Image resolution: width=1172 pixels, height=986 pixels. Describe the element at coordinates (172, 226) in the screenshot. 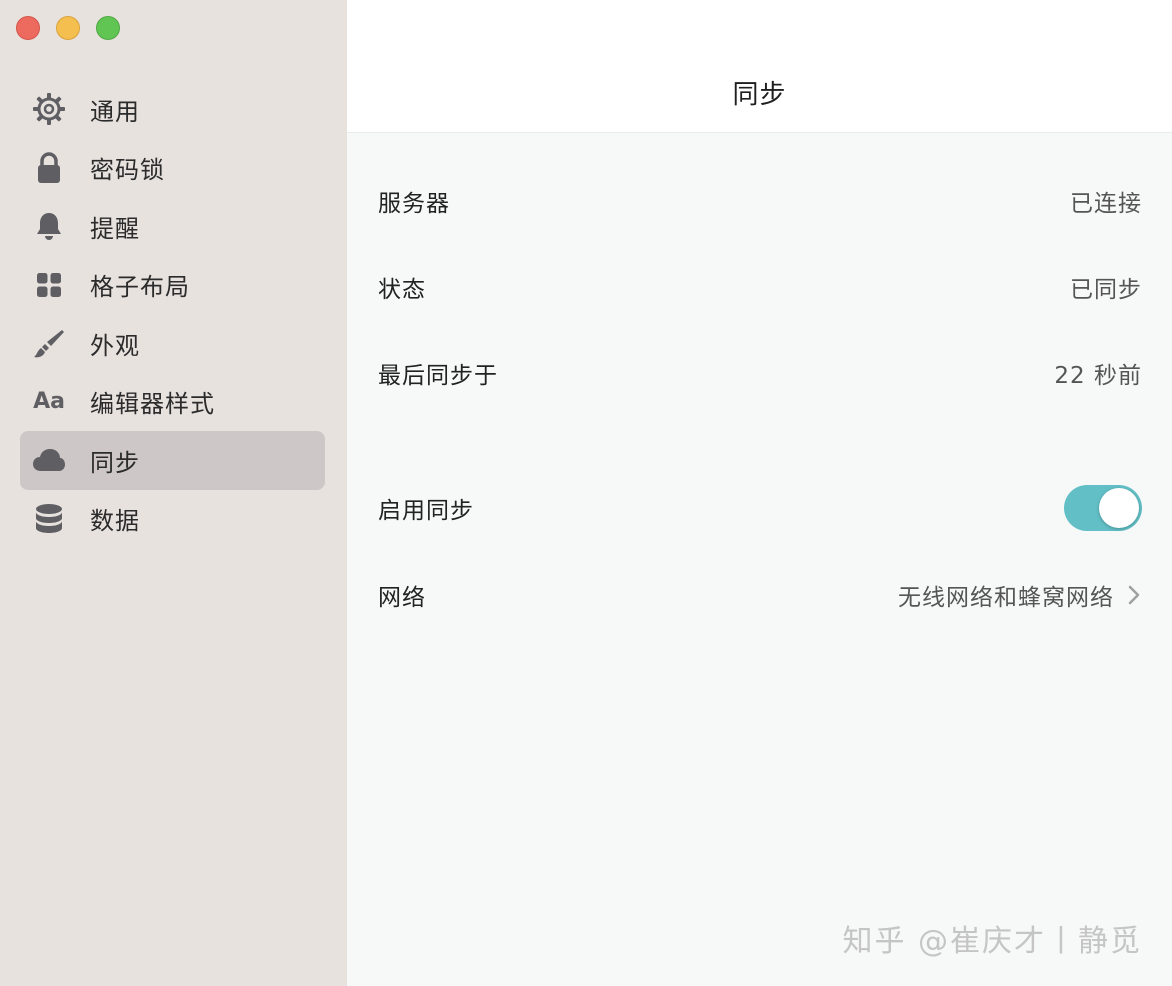

I see `sidebar-item-reminders: 提醒` at that location.